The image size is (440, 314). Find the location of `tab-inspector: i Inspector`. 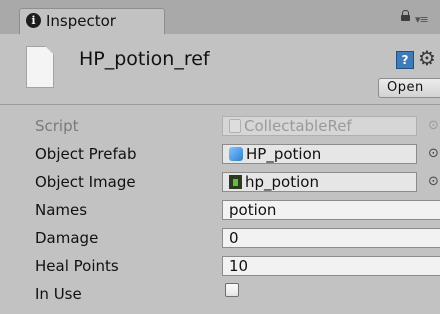

tab-inspector: i Inspector is located at coordinates (92, 21).